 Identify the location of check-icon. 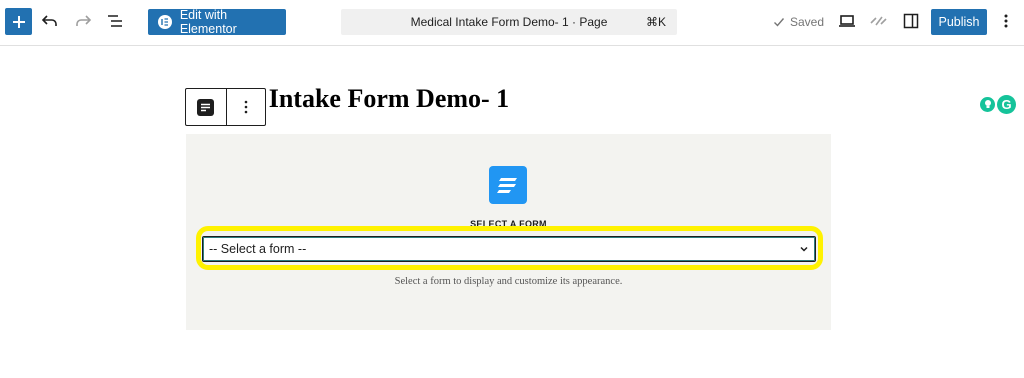
(779, 22).